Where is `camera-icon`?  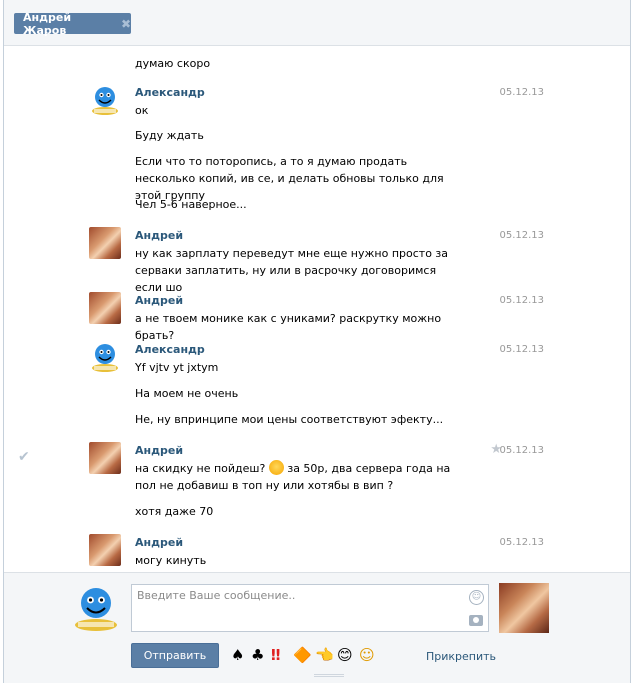
camera-icon is located at coordinates (476, 620).